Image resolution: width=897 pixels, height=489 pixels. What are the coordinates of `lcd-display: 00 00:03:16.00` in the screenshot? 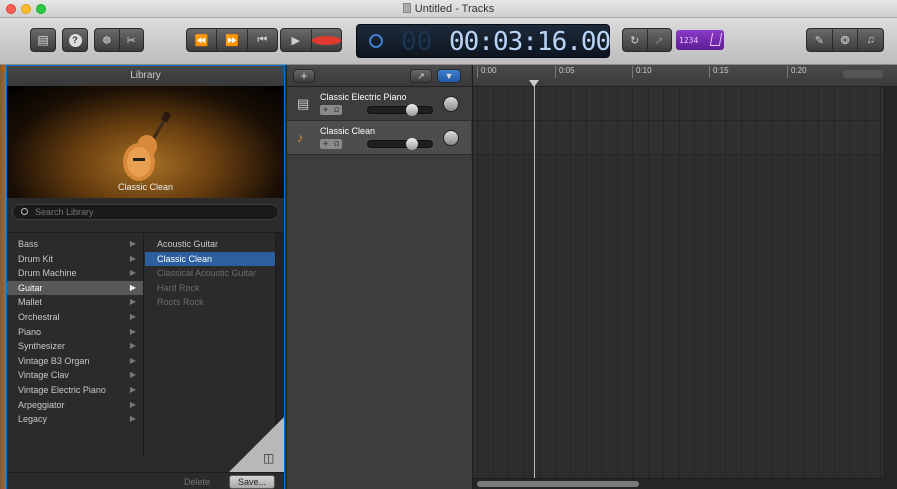 It's located at (483, 41).